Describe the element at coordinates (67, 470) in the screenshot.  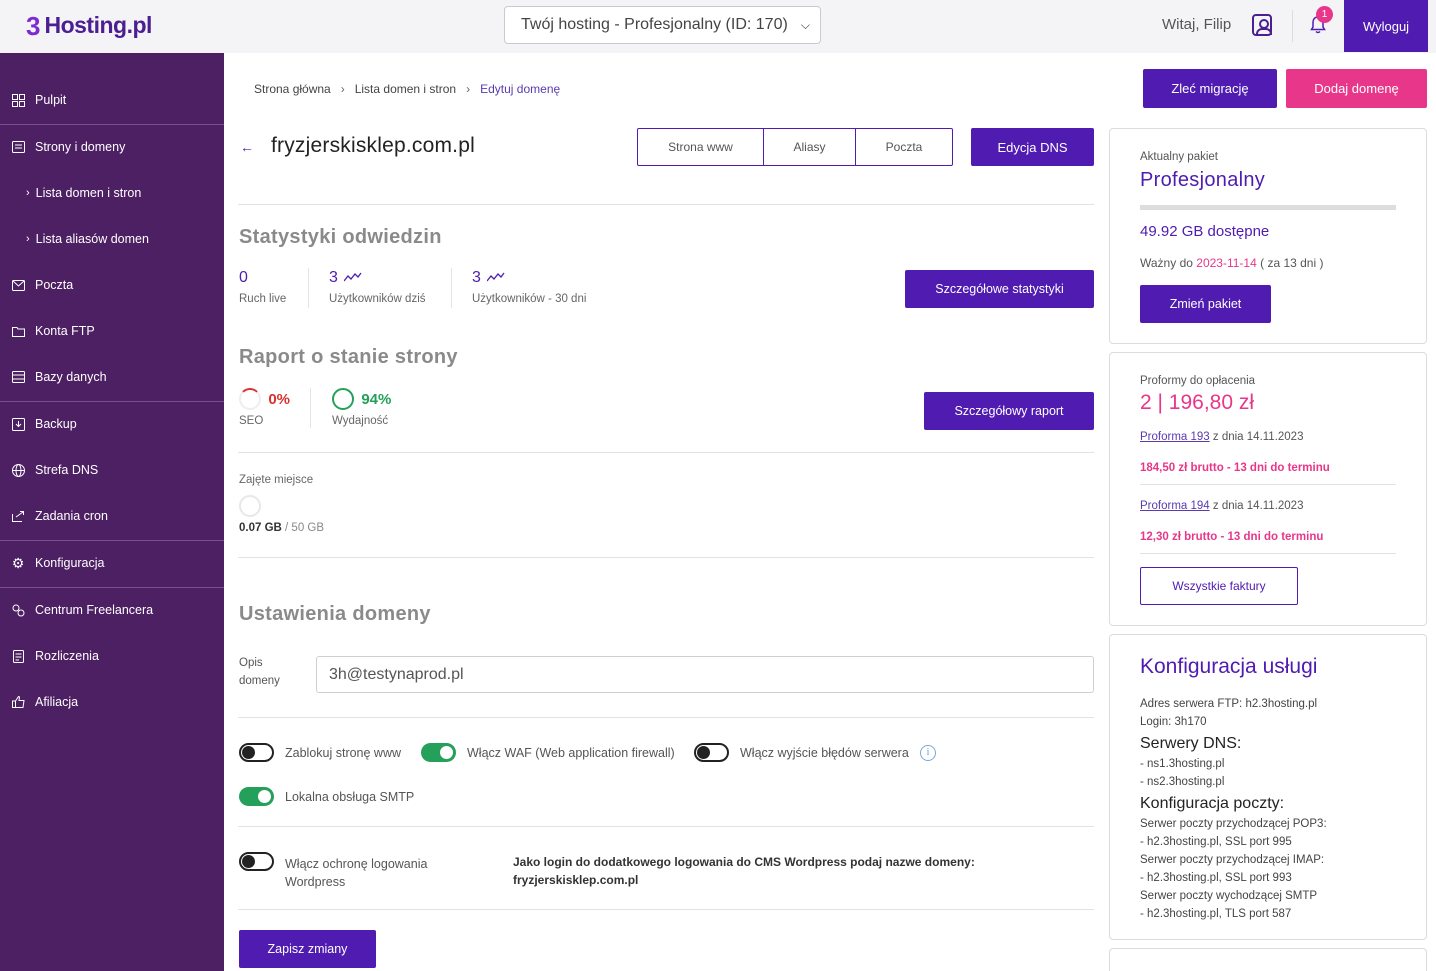
I see `sidebar-item-label: Strefa DNS` at that location.